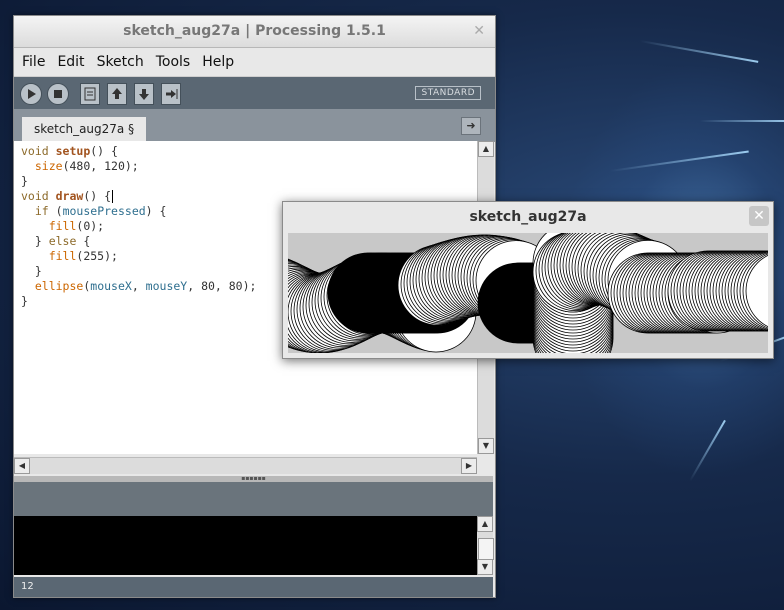 This screenshot has width=784, height=610. I want to click on close-icon: ✕, so click(479, 31).